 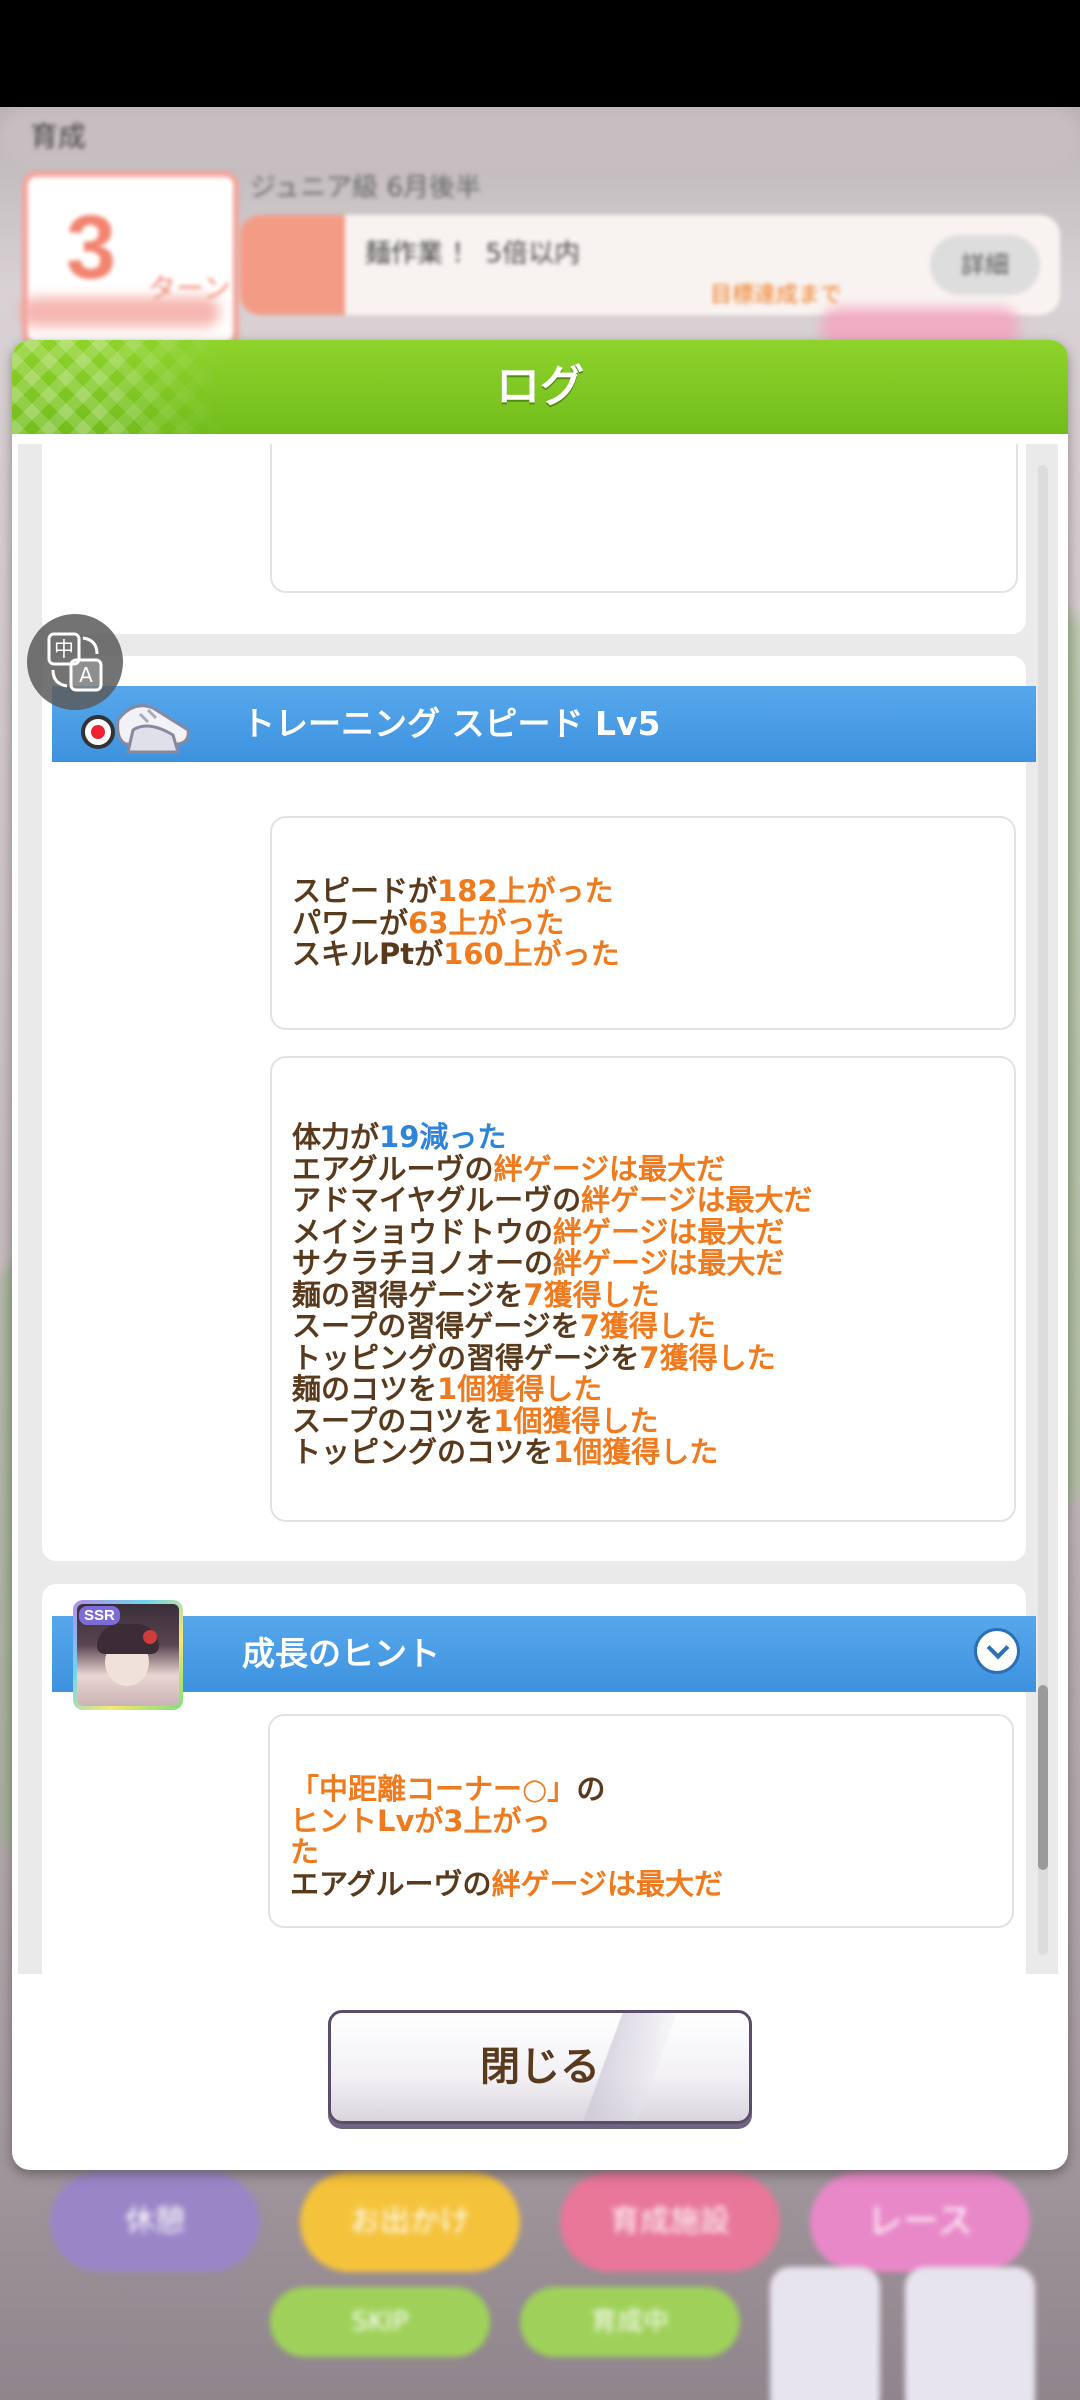 What do you see at coordinates (630, 2322) in the screenshot?
I see `auto-button-bg: 育成中` at bounding box center [630, 2322].